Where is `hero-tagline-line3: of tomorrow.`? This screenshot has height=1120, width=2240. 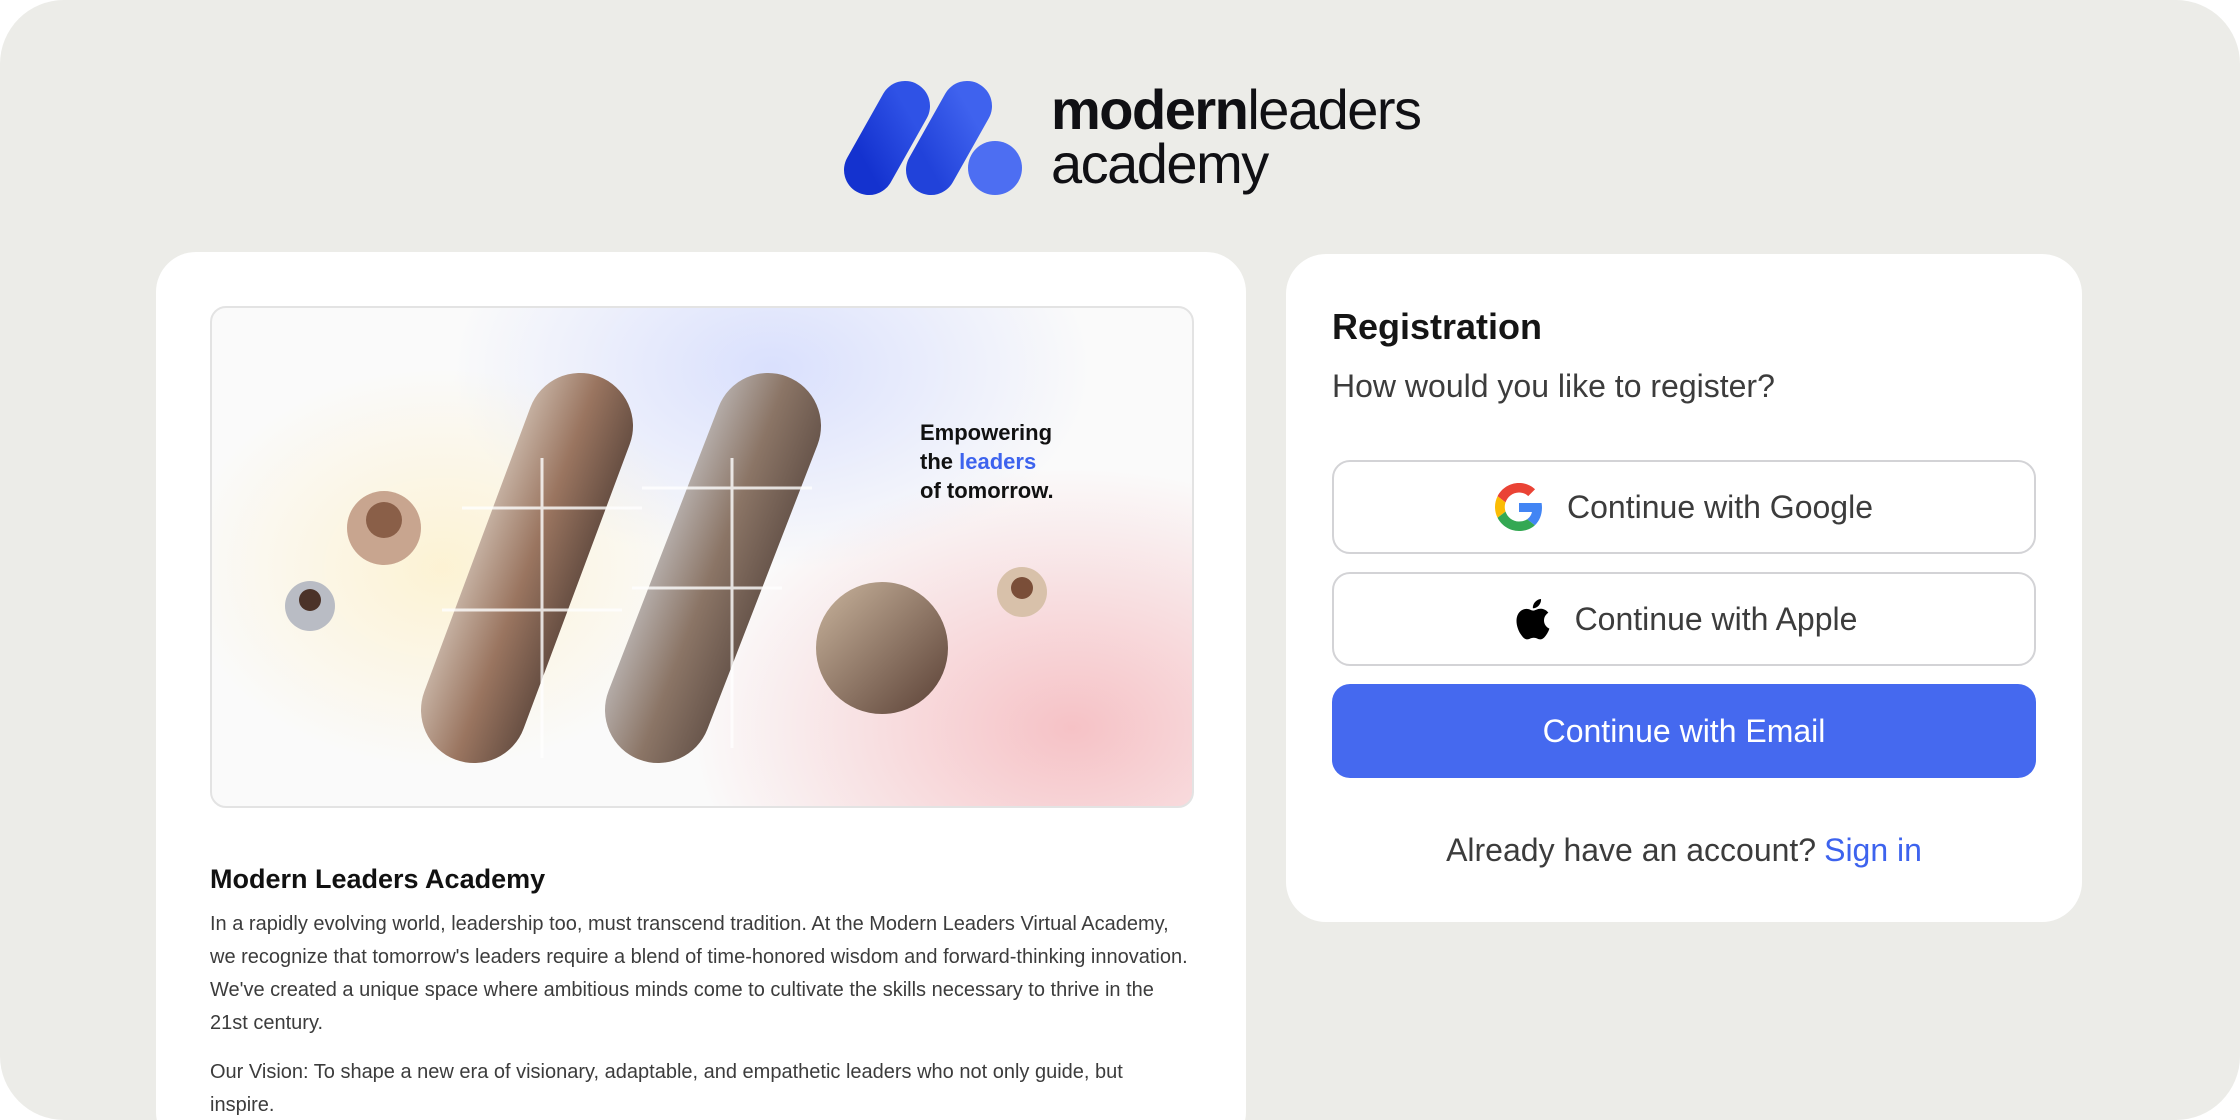 hero-tagline-line3: of tomorrow. is located at coordinates (987, 490).